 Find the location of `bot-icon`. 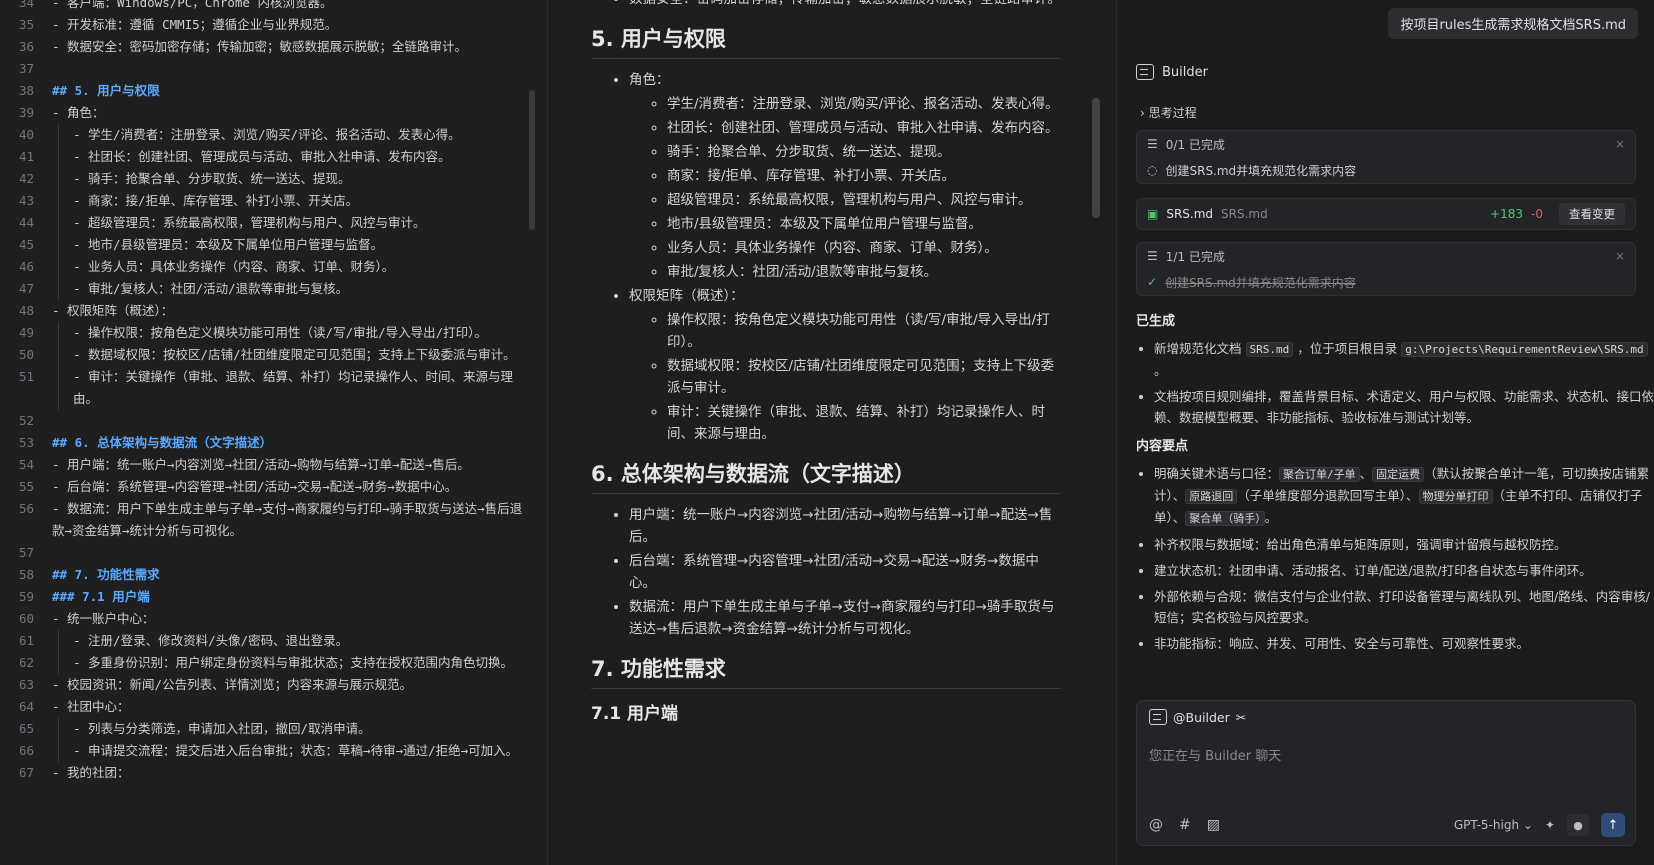

bot-icon is located at coordinates (1145, 72).